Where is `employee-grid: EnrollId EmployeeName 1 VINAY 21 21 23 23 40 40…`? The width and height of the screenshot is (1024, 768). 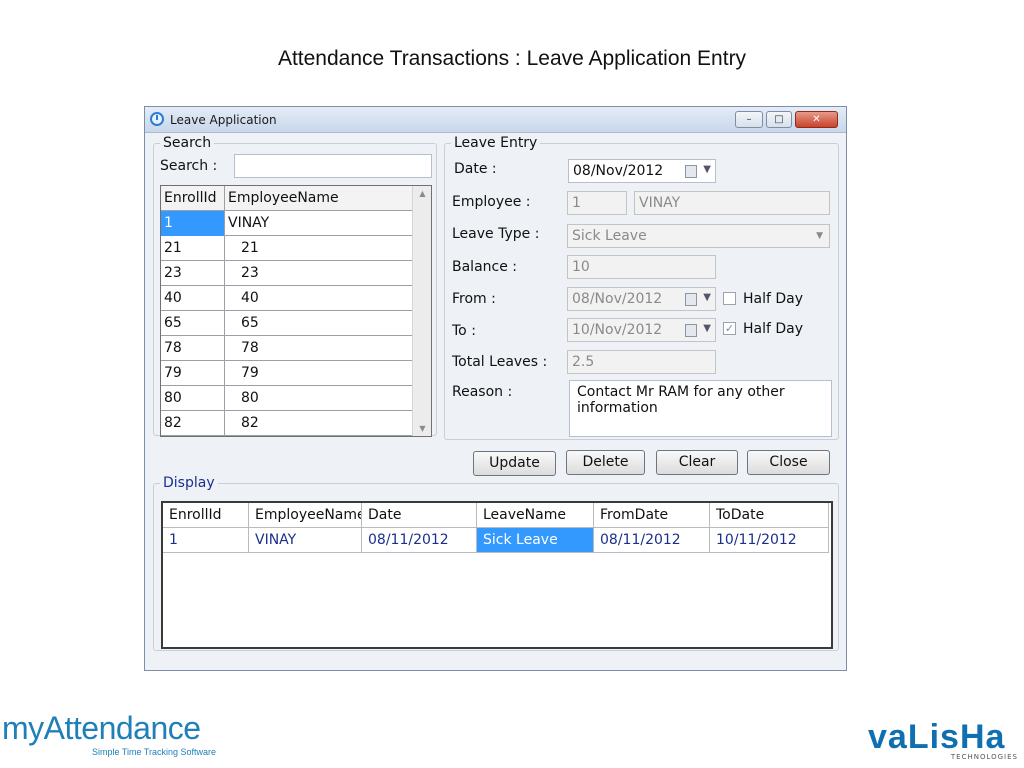
employee-grid: EnrollId EmployeeName 1 VINAY 21 21 23 23 40 40… is located at coordinates (296, 311).